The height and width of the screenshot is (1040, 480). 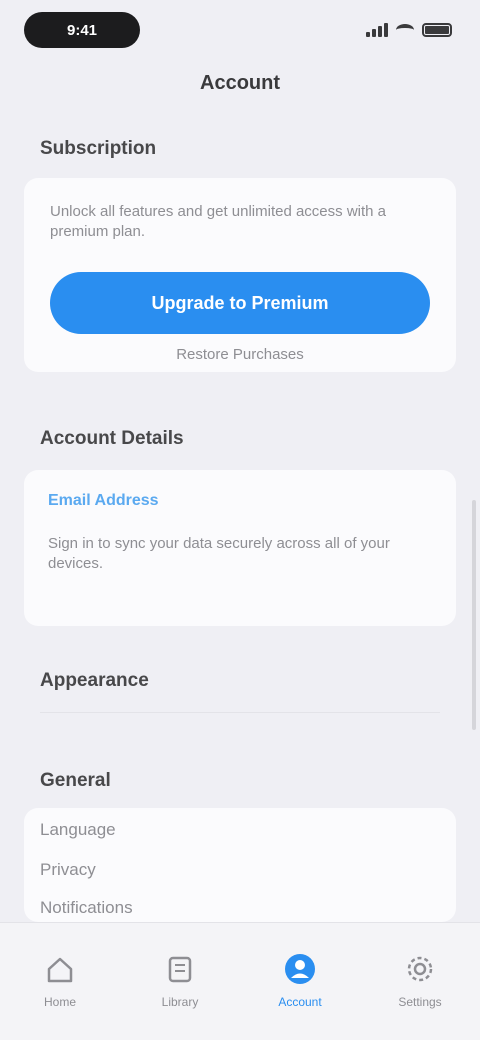 I want to click on status-time: 9:41, so click(x=82, y=30).